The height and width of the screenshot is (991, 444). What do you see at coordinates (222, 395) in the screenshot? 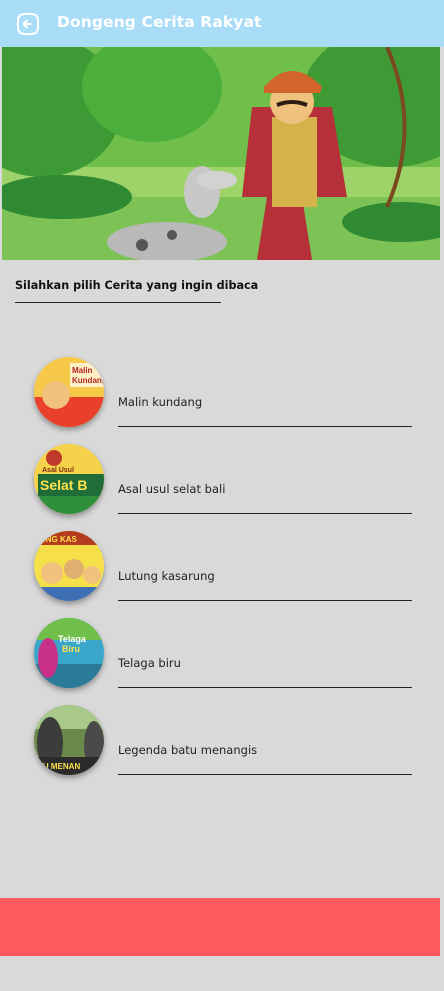
I see `list-item-malin-kundang: Malin Kundang Malin kundang` at bounding box center [222, 395].